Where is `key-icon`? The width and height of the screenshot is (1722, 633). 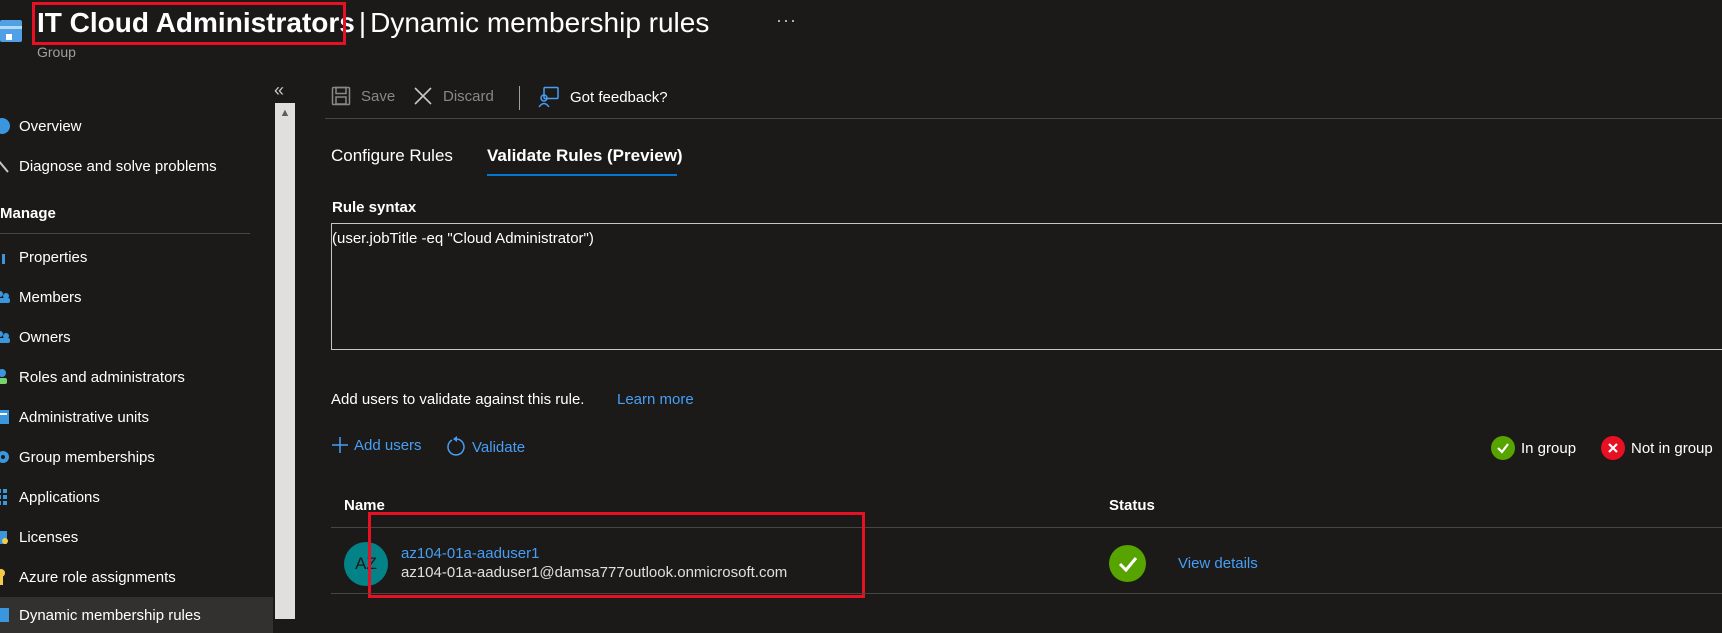
key-icon is located at coordinates (8, 577).